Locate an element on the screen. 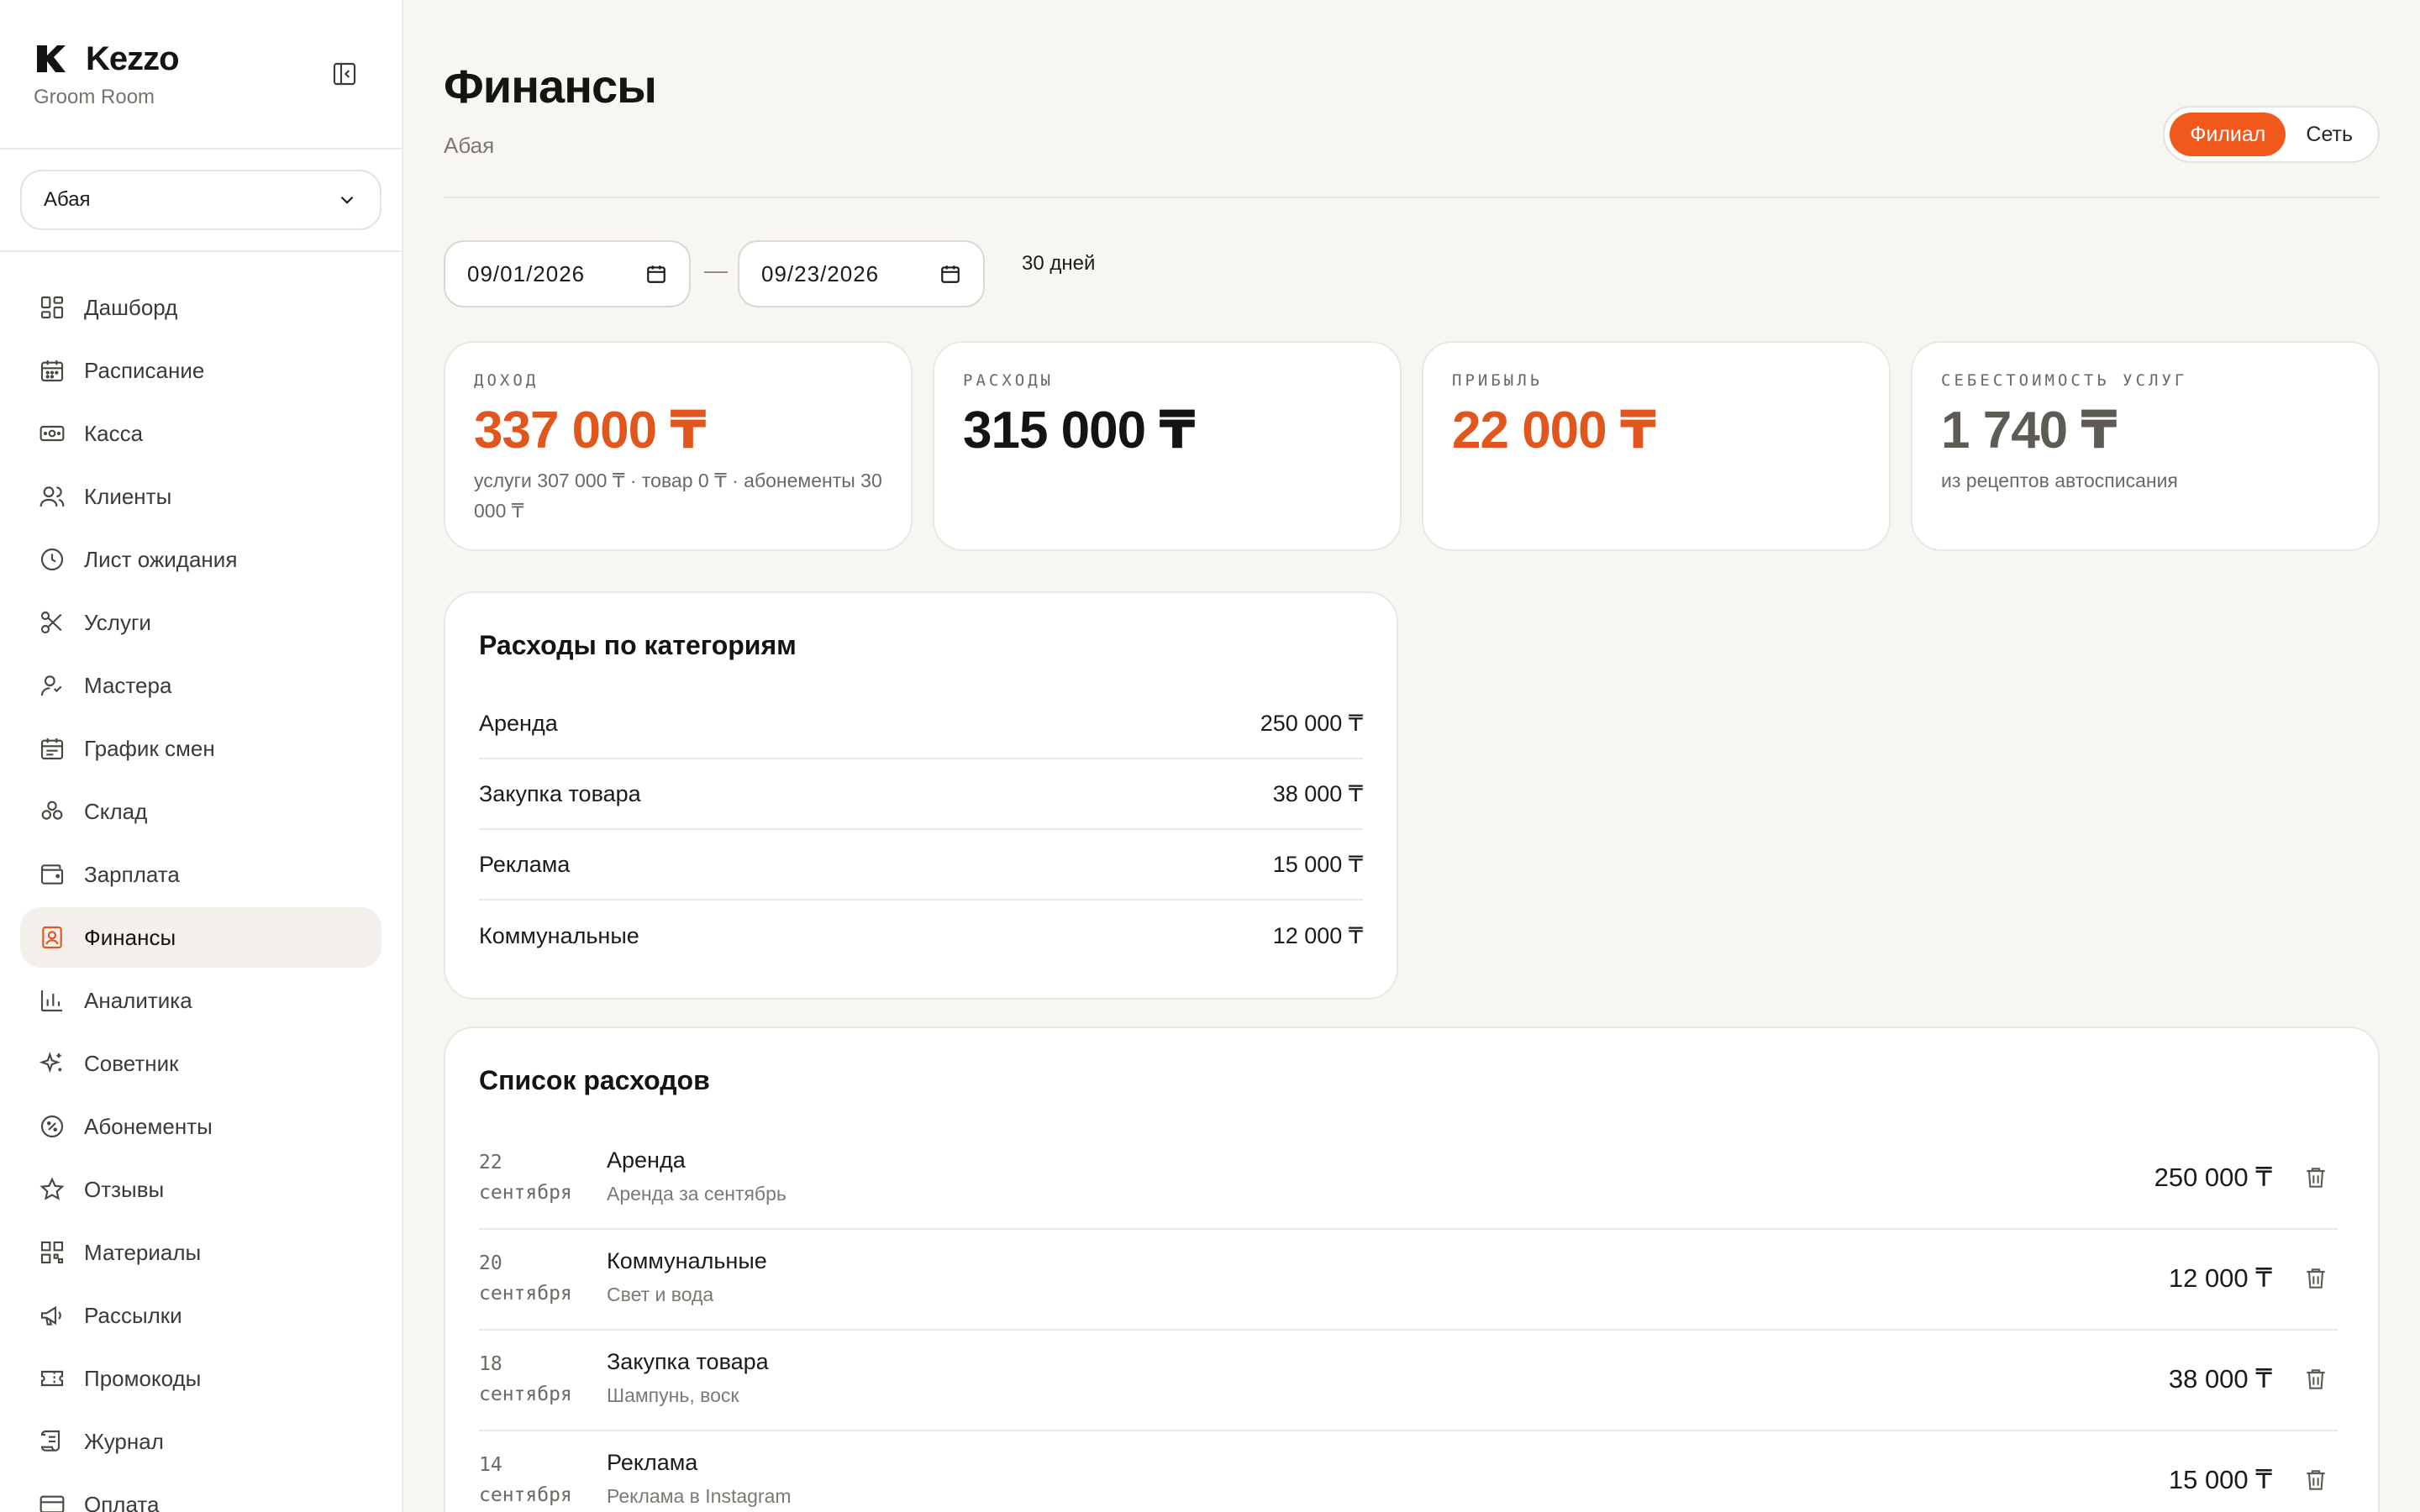 This screenshot has width=2420, height=1512. expense-date: 20 сентября is located at coordinates (525, 1278).